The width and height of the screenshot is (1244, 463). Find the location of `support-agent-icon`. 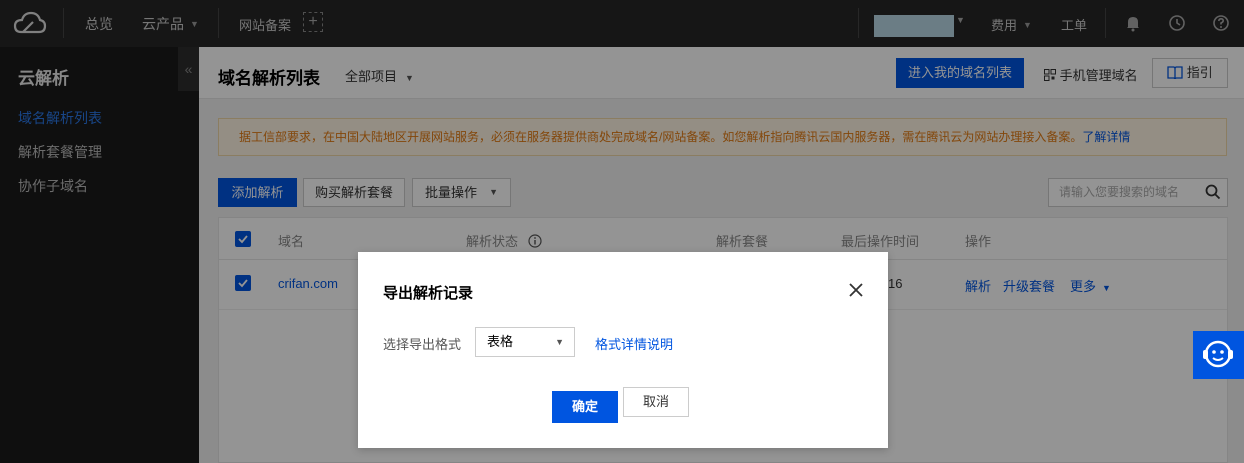

support-agent-icon is located at coordinates (1218, 354).